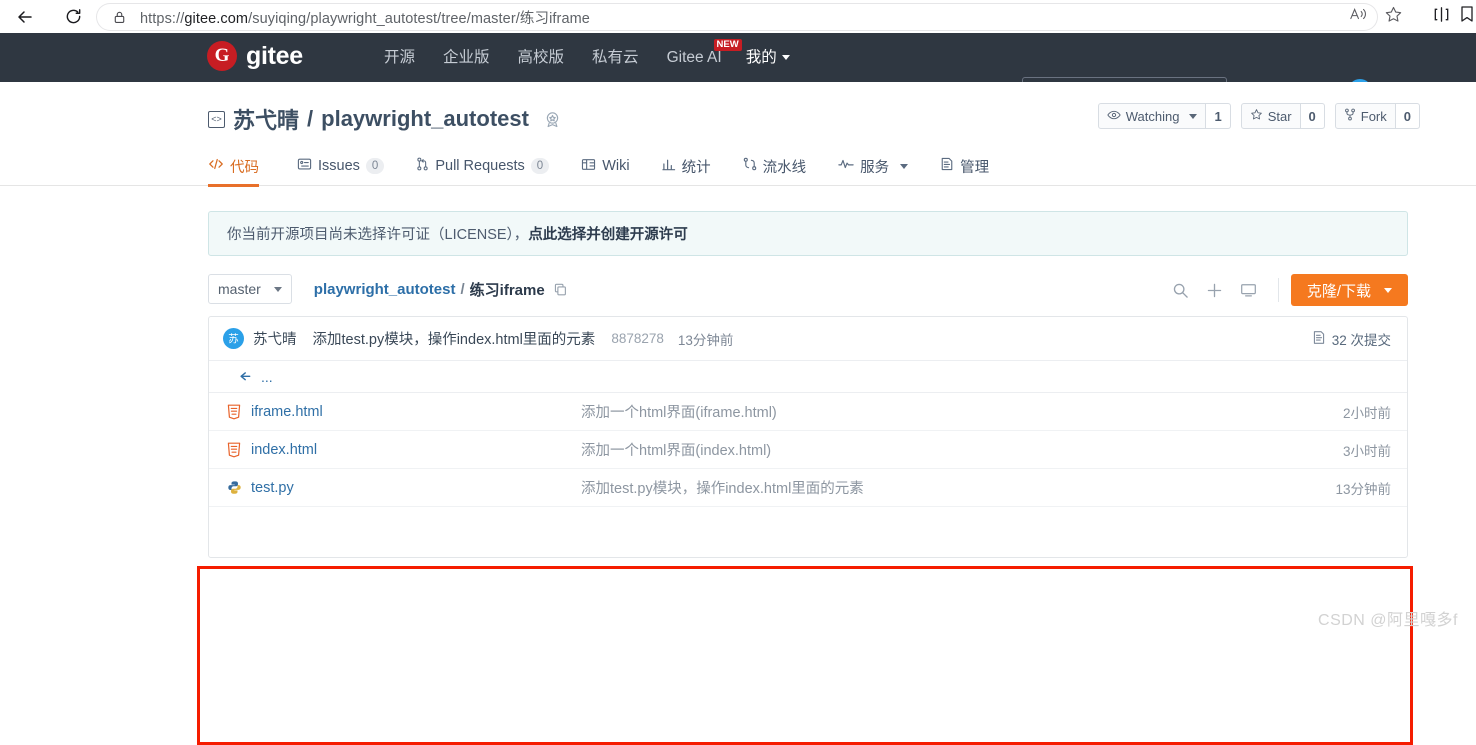  I want to click on plus-icon, so click(1215, 290).